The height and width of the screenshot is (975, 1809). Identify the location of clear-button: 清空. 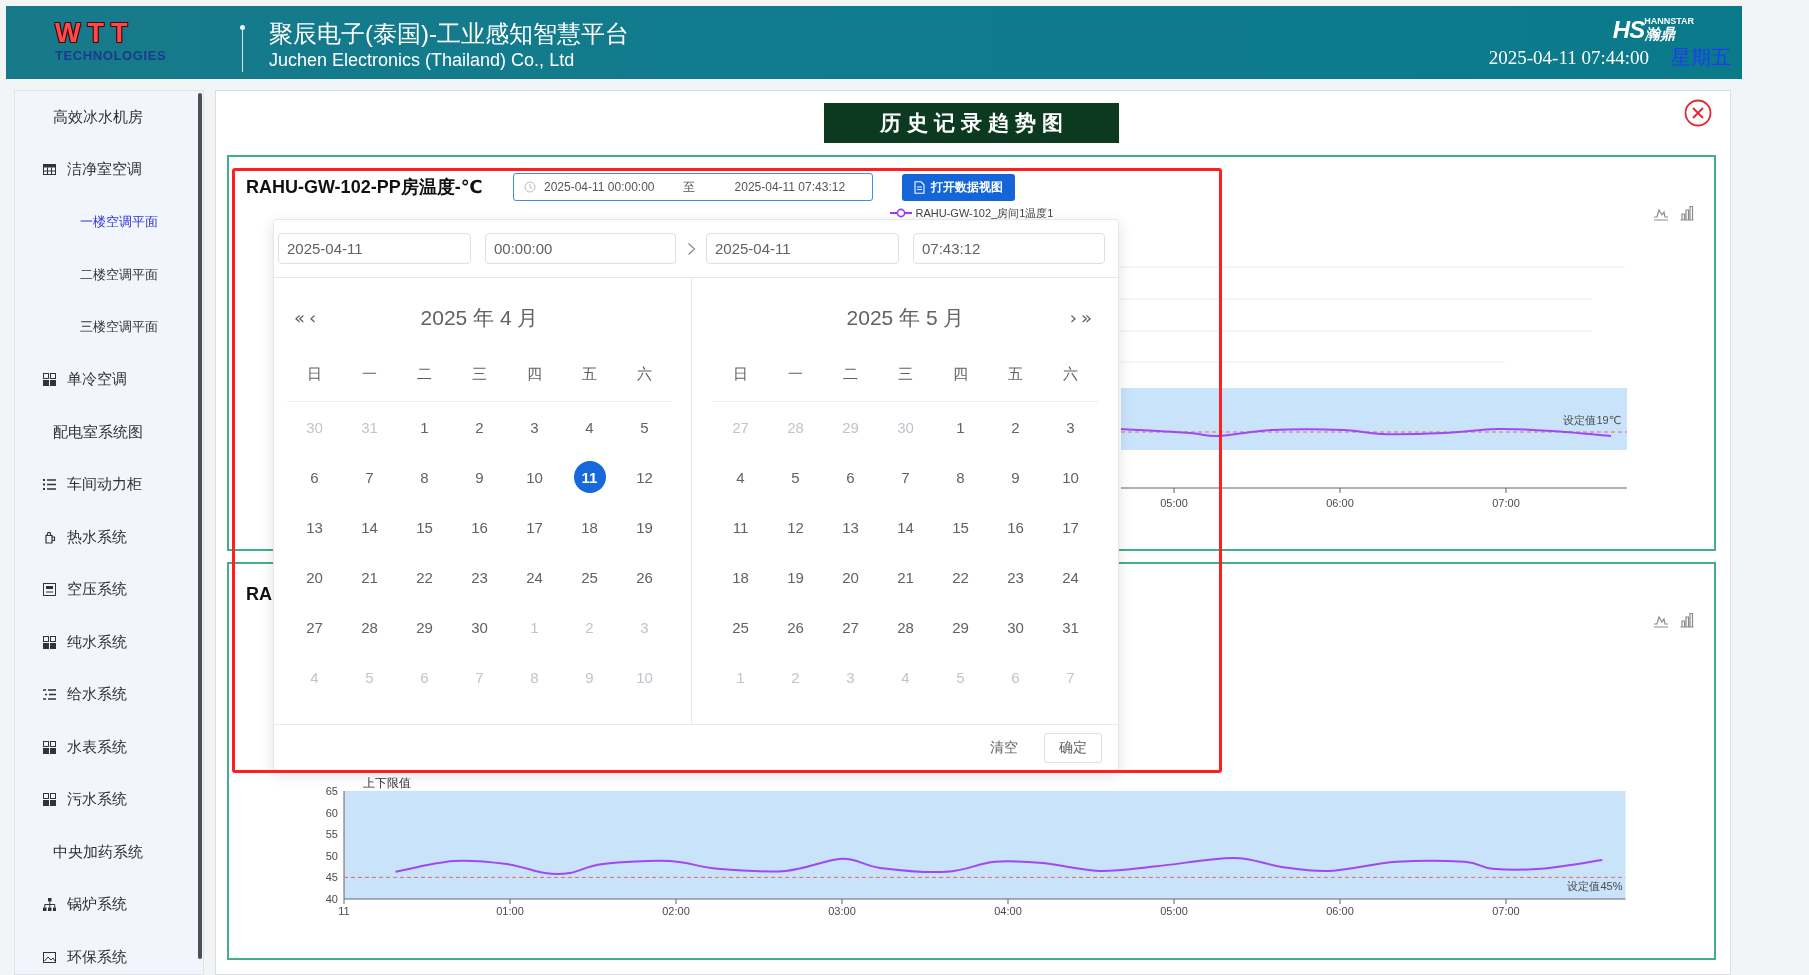
(1004, 747).